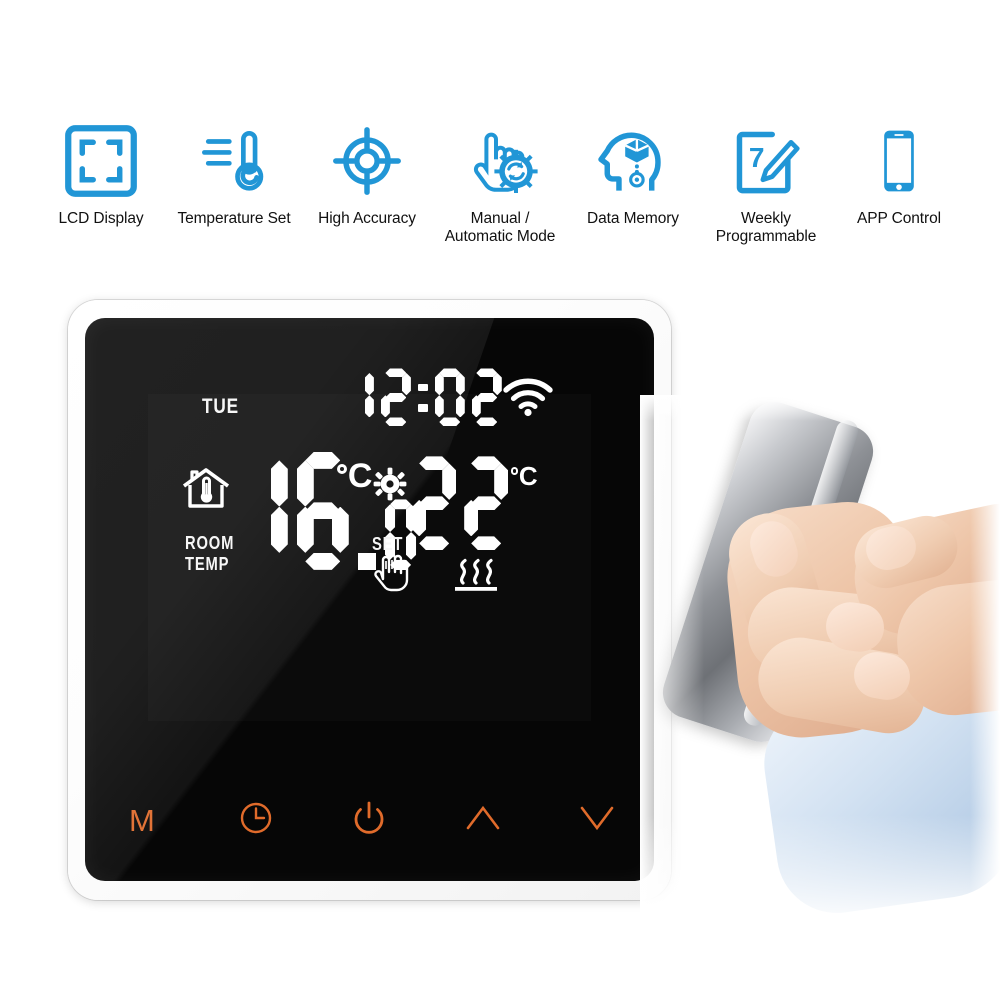  Describe the element at coordinates (757, 157) in the screenshot. I see `svg-text: 7` at that location.